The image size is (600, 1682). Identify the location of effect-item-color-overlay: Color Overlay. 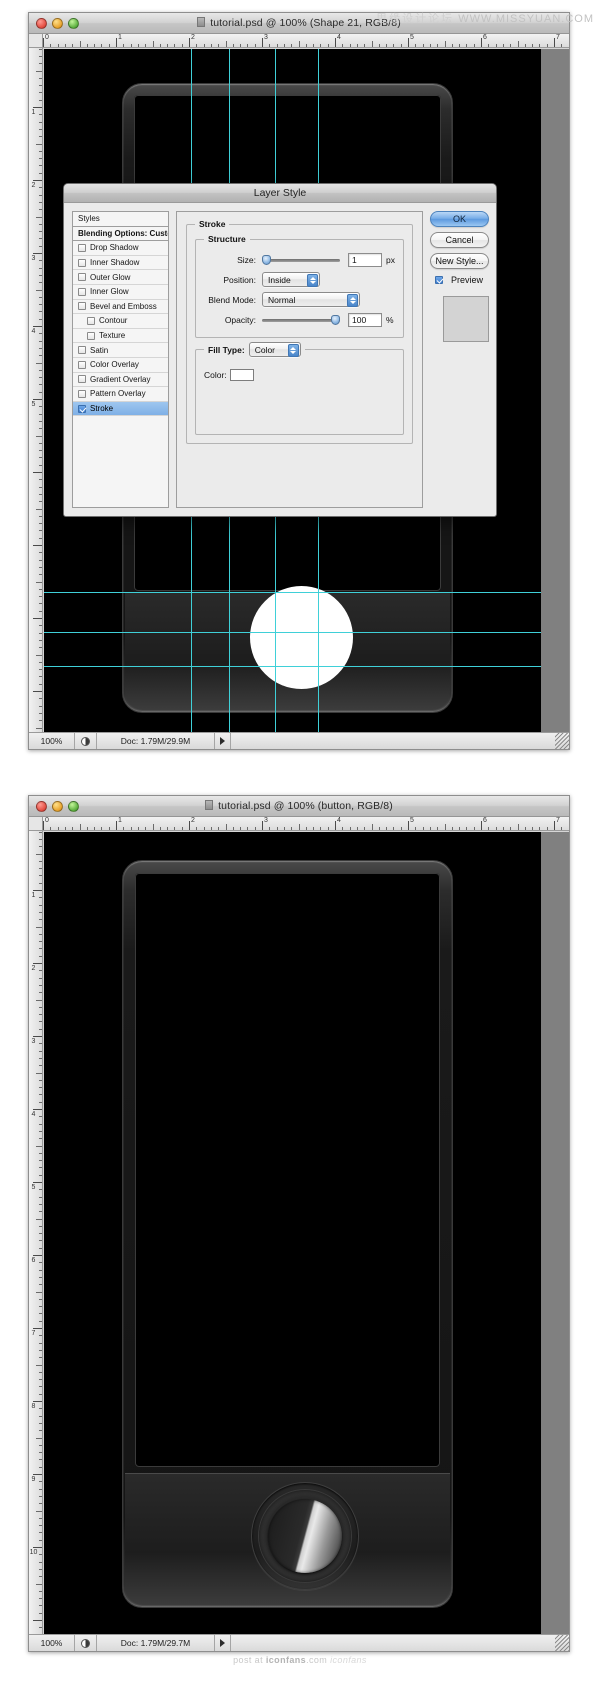
(120, 365).